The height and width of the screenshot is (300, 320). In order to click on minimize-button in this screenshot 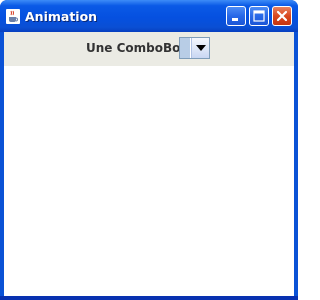, I will do `click(236, 16)`.